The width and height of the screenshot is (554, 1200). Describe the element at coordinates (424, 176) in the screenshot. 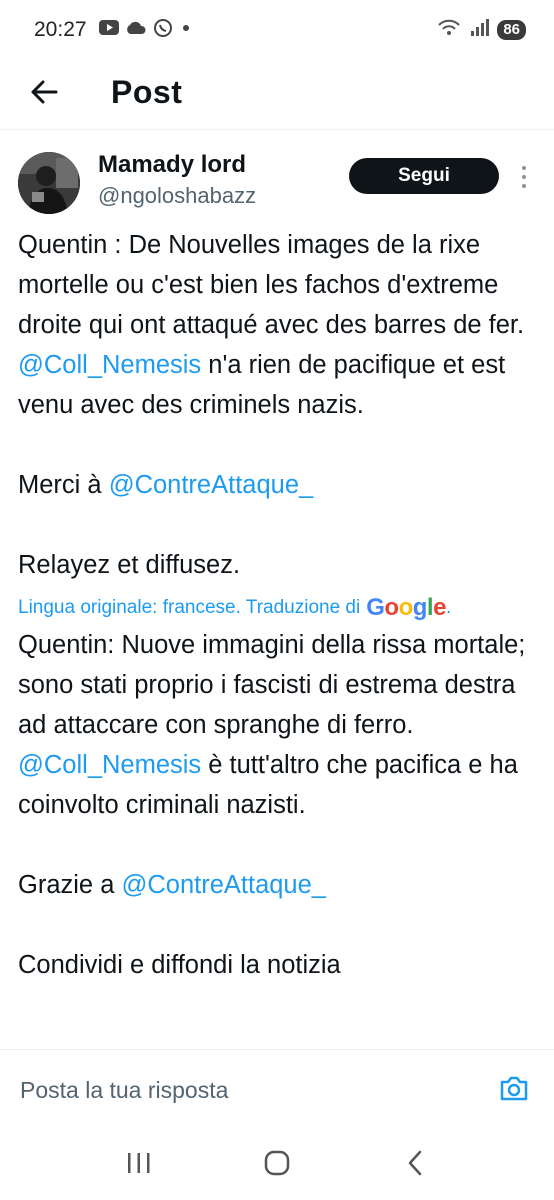

I see `follow-button: Segui` at that location.